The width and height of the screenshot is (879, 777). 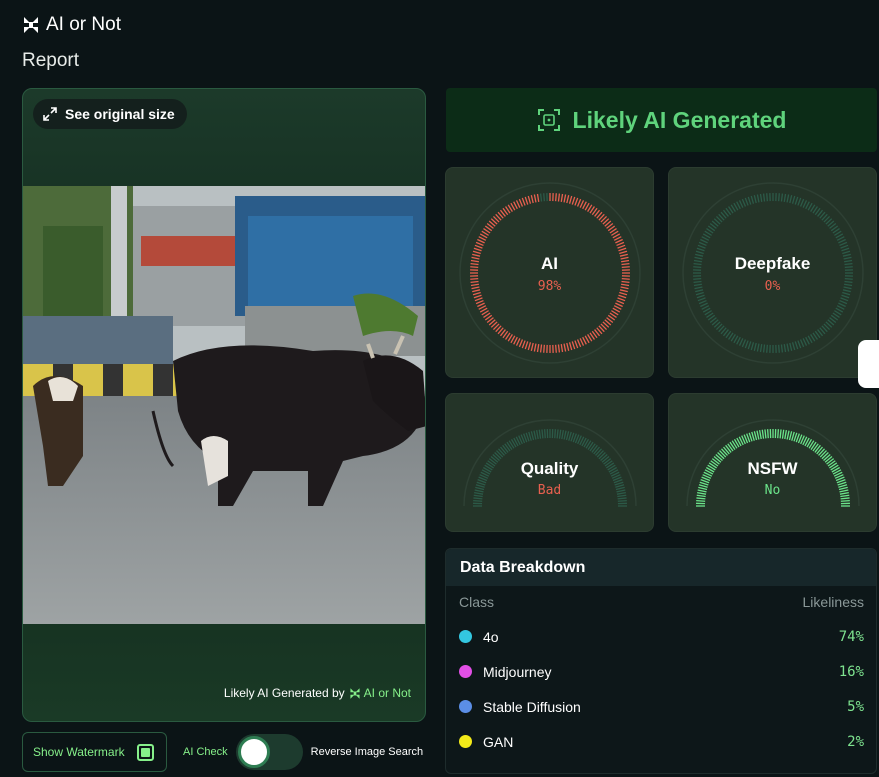 I want to click on watermark-credit-prefix: Likely AI Generated by, so click(x=284, y=693).